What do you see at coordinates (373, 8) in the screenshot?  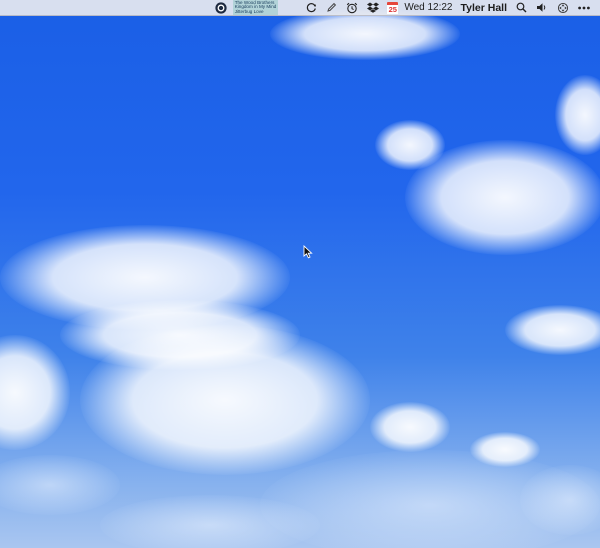 I see `dropbox-icon` at bounding box center [373, 8].